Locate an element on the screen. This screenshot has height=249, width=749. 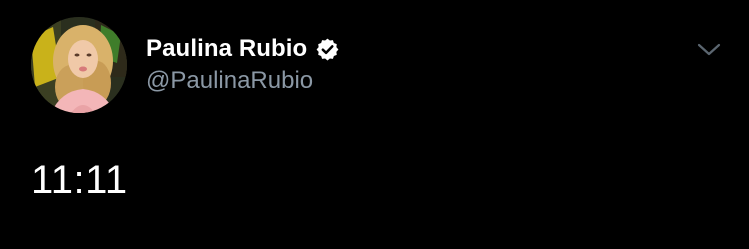
verified-badge-icon is located at coordinates (327, 49).